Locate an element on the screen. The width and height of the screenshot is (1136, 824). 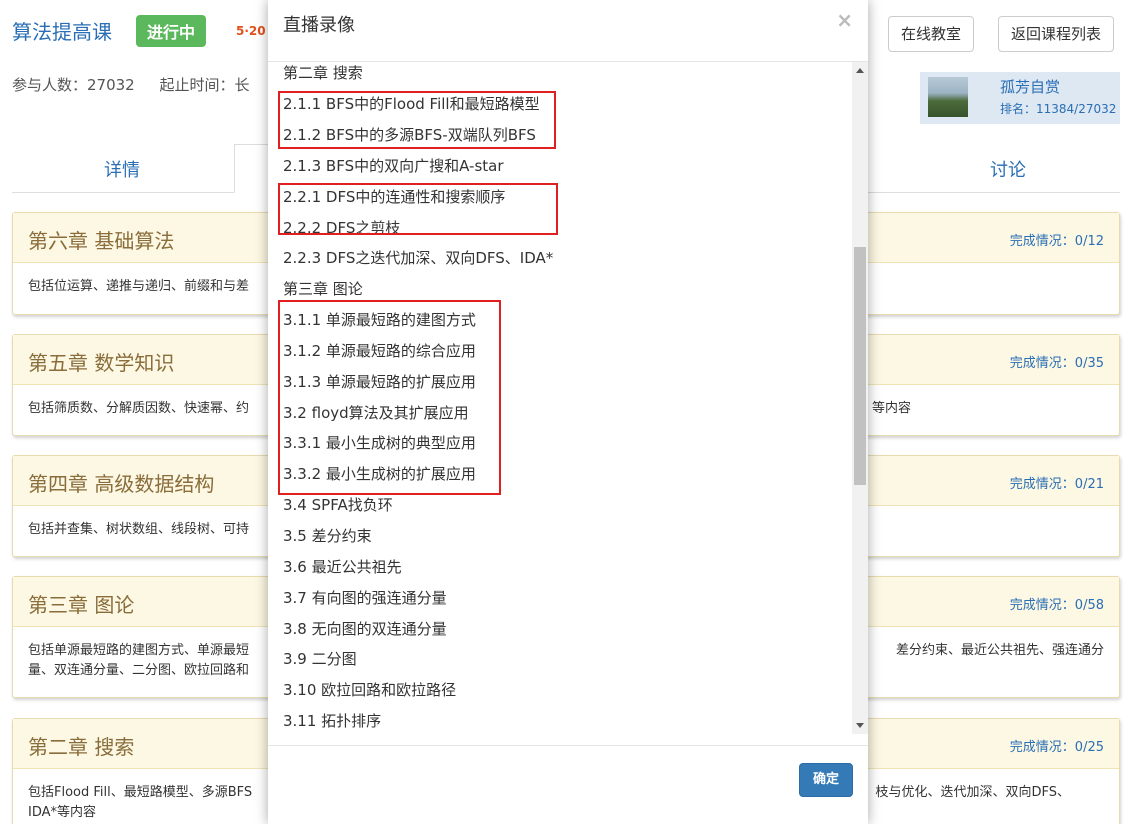
chapter-desc-text-right: 差分约束、最近公共祖先、强连通分 is located at coordinates (999, 650).